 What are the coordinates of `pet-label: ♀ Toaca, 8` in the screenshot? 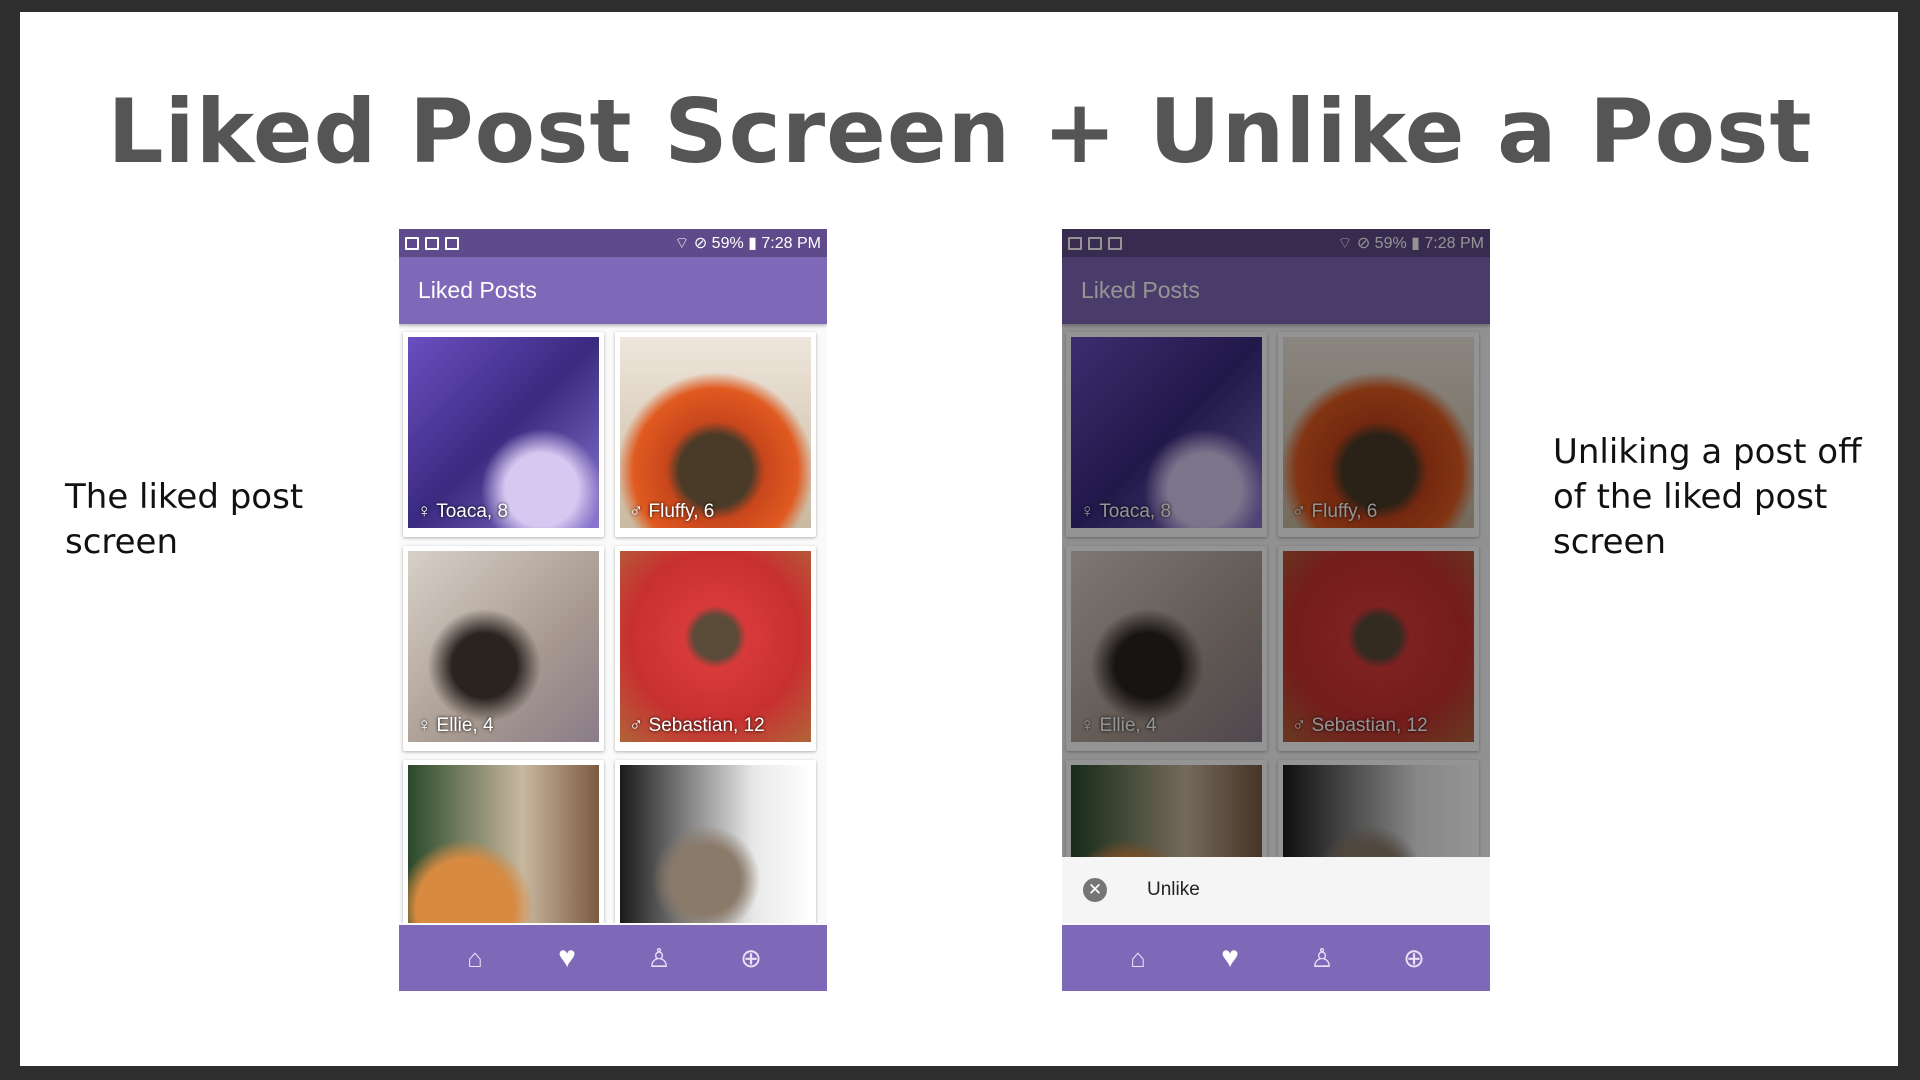 It's located at (462, 512).